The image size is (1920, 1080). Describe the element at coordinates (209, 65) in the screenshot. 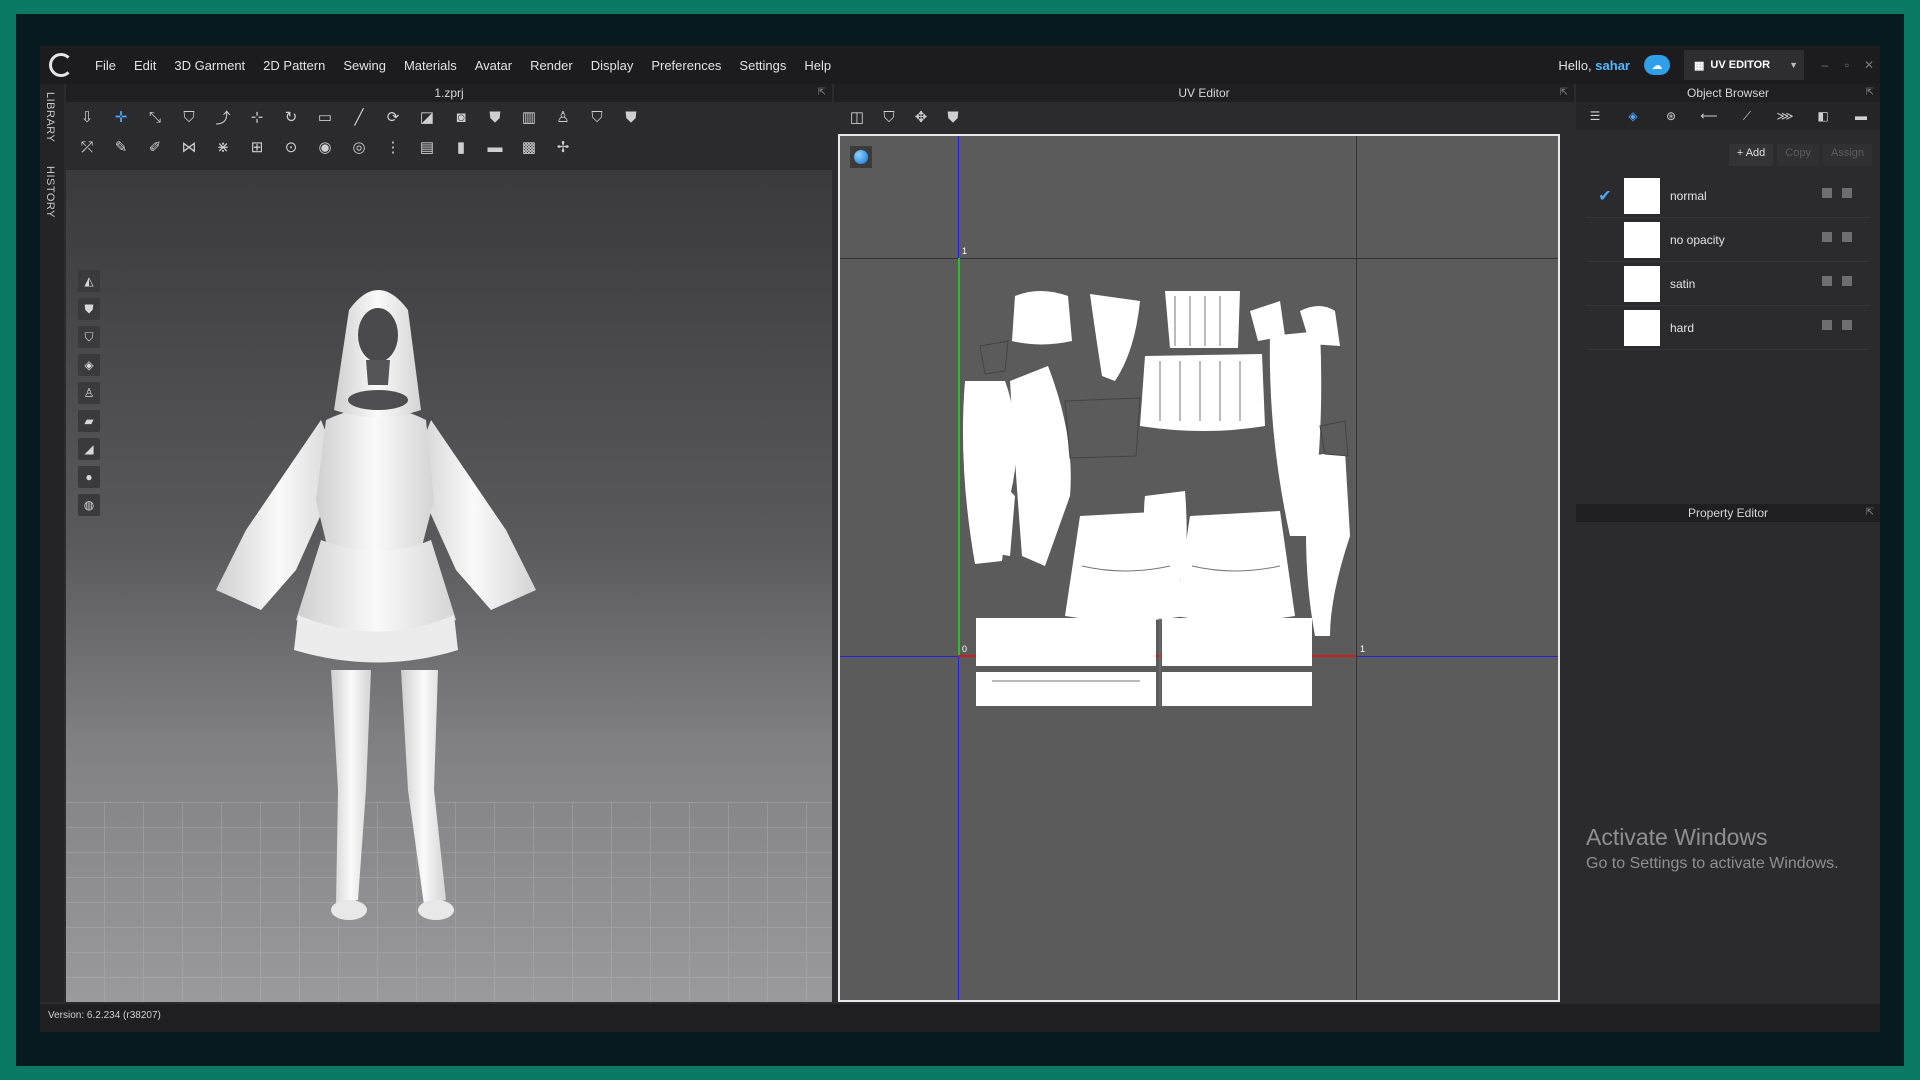

I see `menu-3d-garment: 3D Garment` at that location.